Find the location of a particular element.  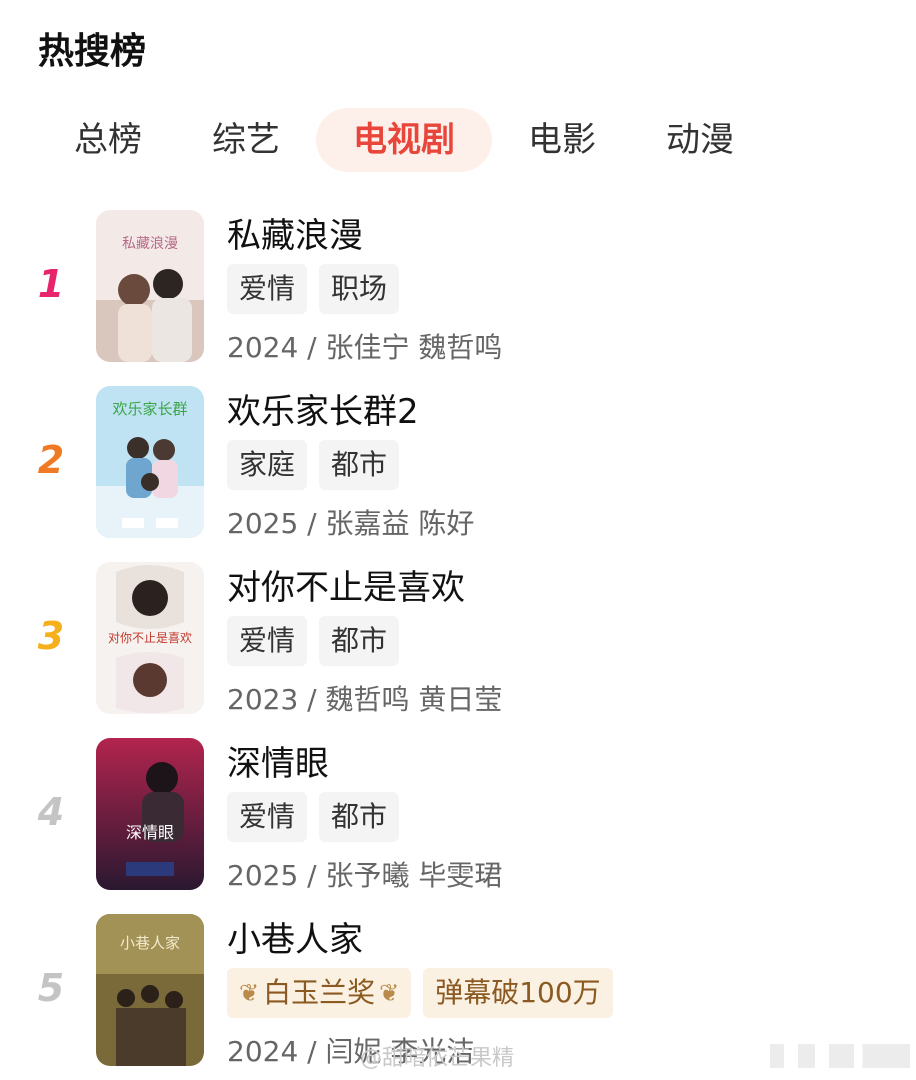

rank-number: 5 is located at coordinates (51, 988).